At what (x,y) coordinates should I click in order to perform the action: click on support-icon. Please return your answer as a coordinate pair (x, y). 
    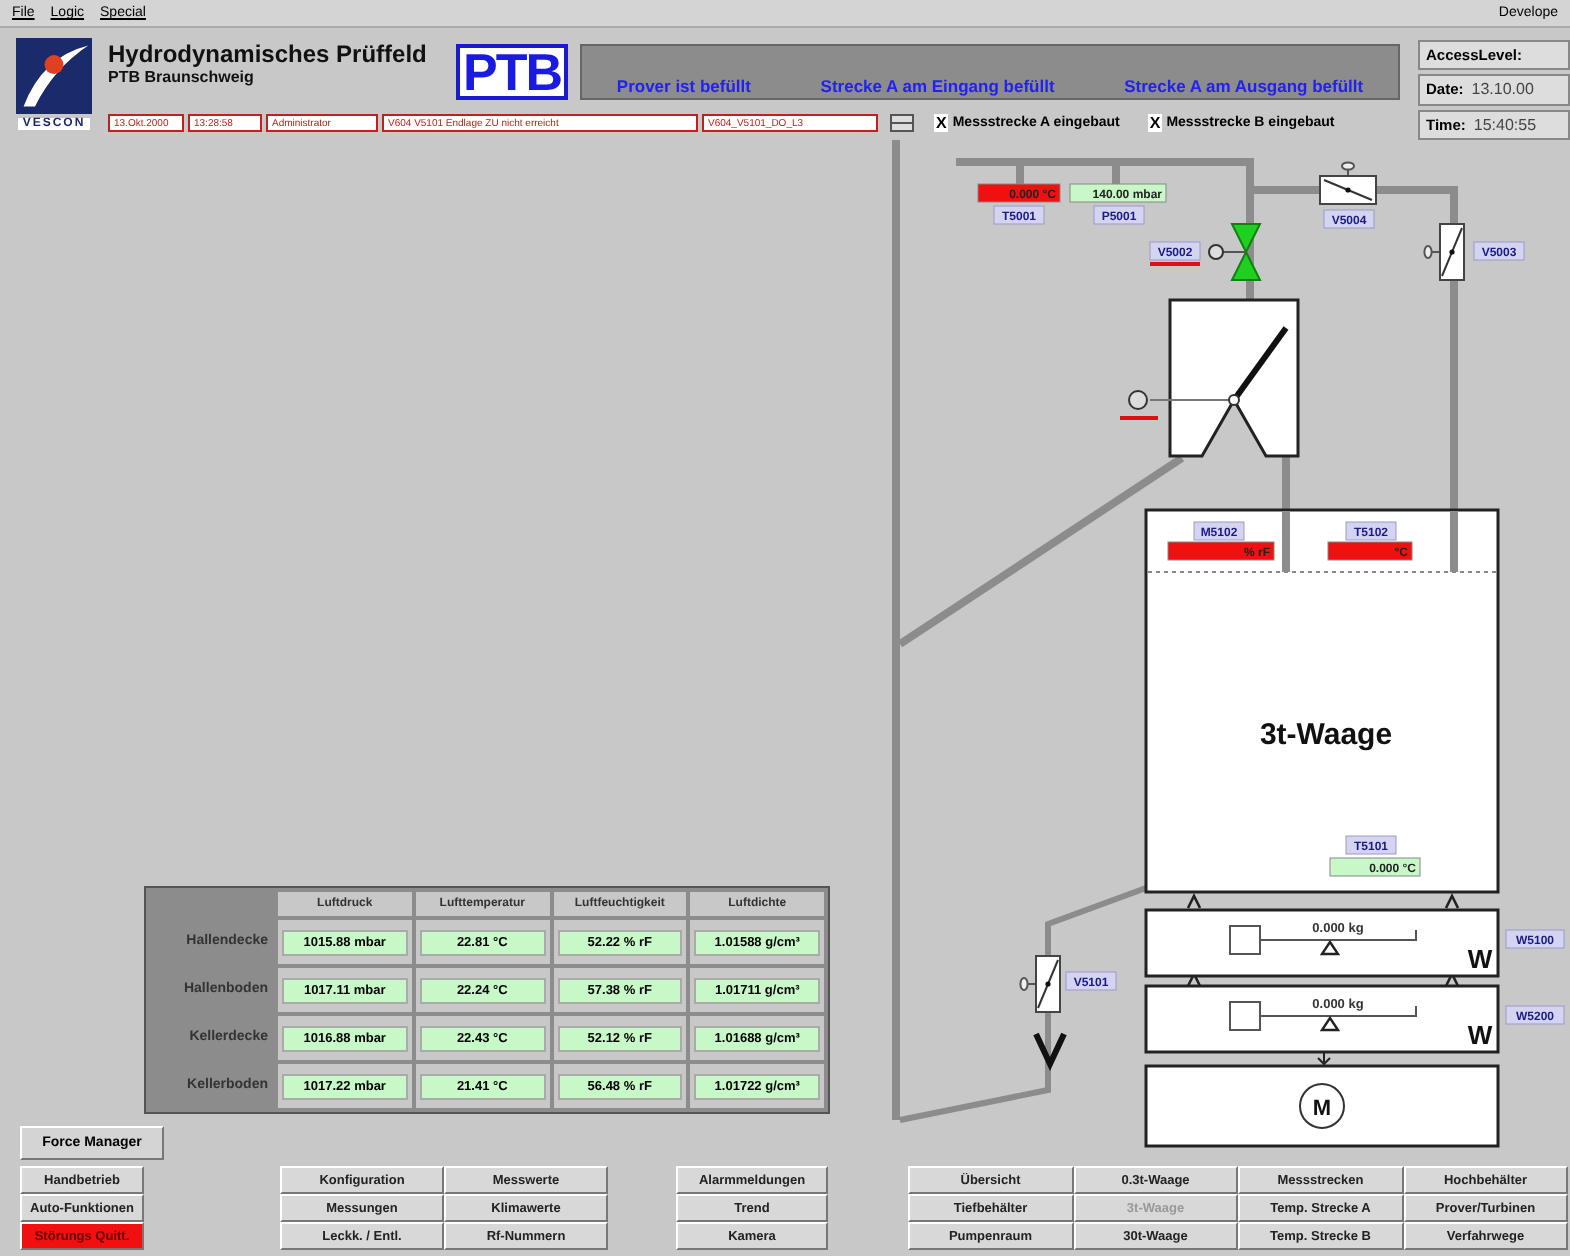
    Looking at the image, I should click on (1323, 940).